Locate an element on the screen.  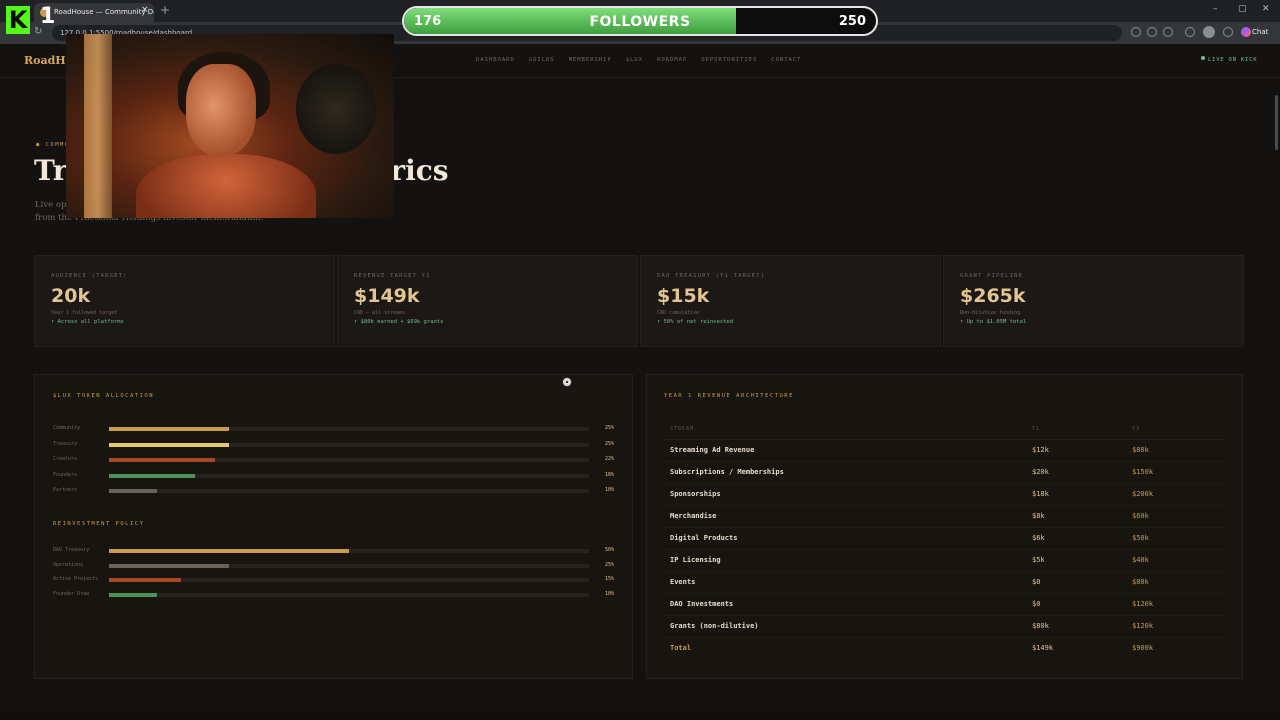
table-row: Subscriptions / Memberships $20k $150k is located at coordinates (945, 472).